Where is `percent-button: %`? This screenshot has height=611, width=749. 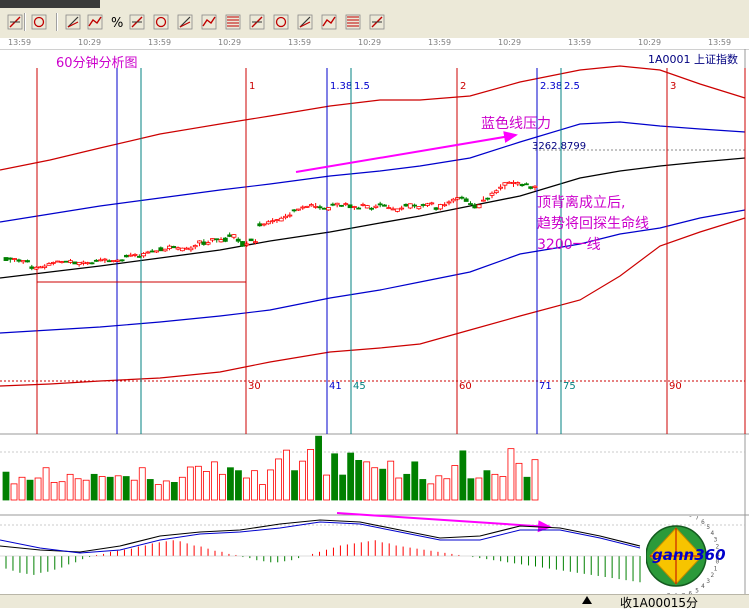 percent-button: % is located at coordinates (117, 22).